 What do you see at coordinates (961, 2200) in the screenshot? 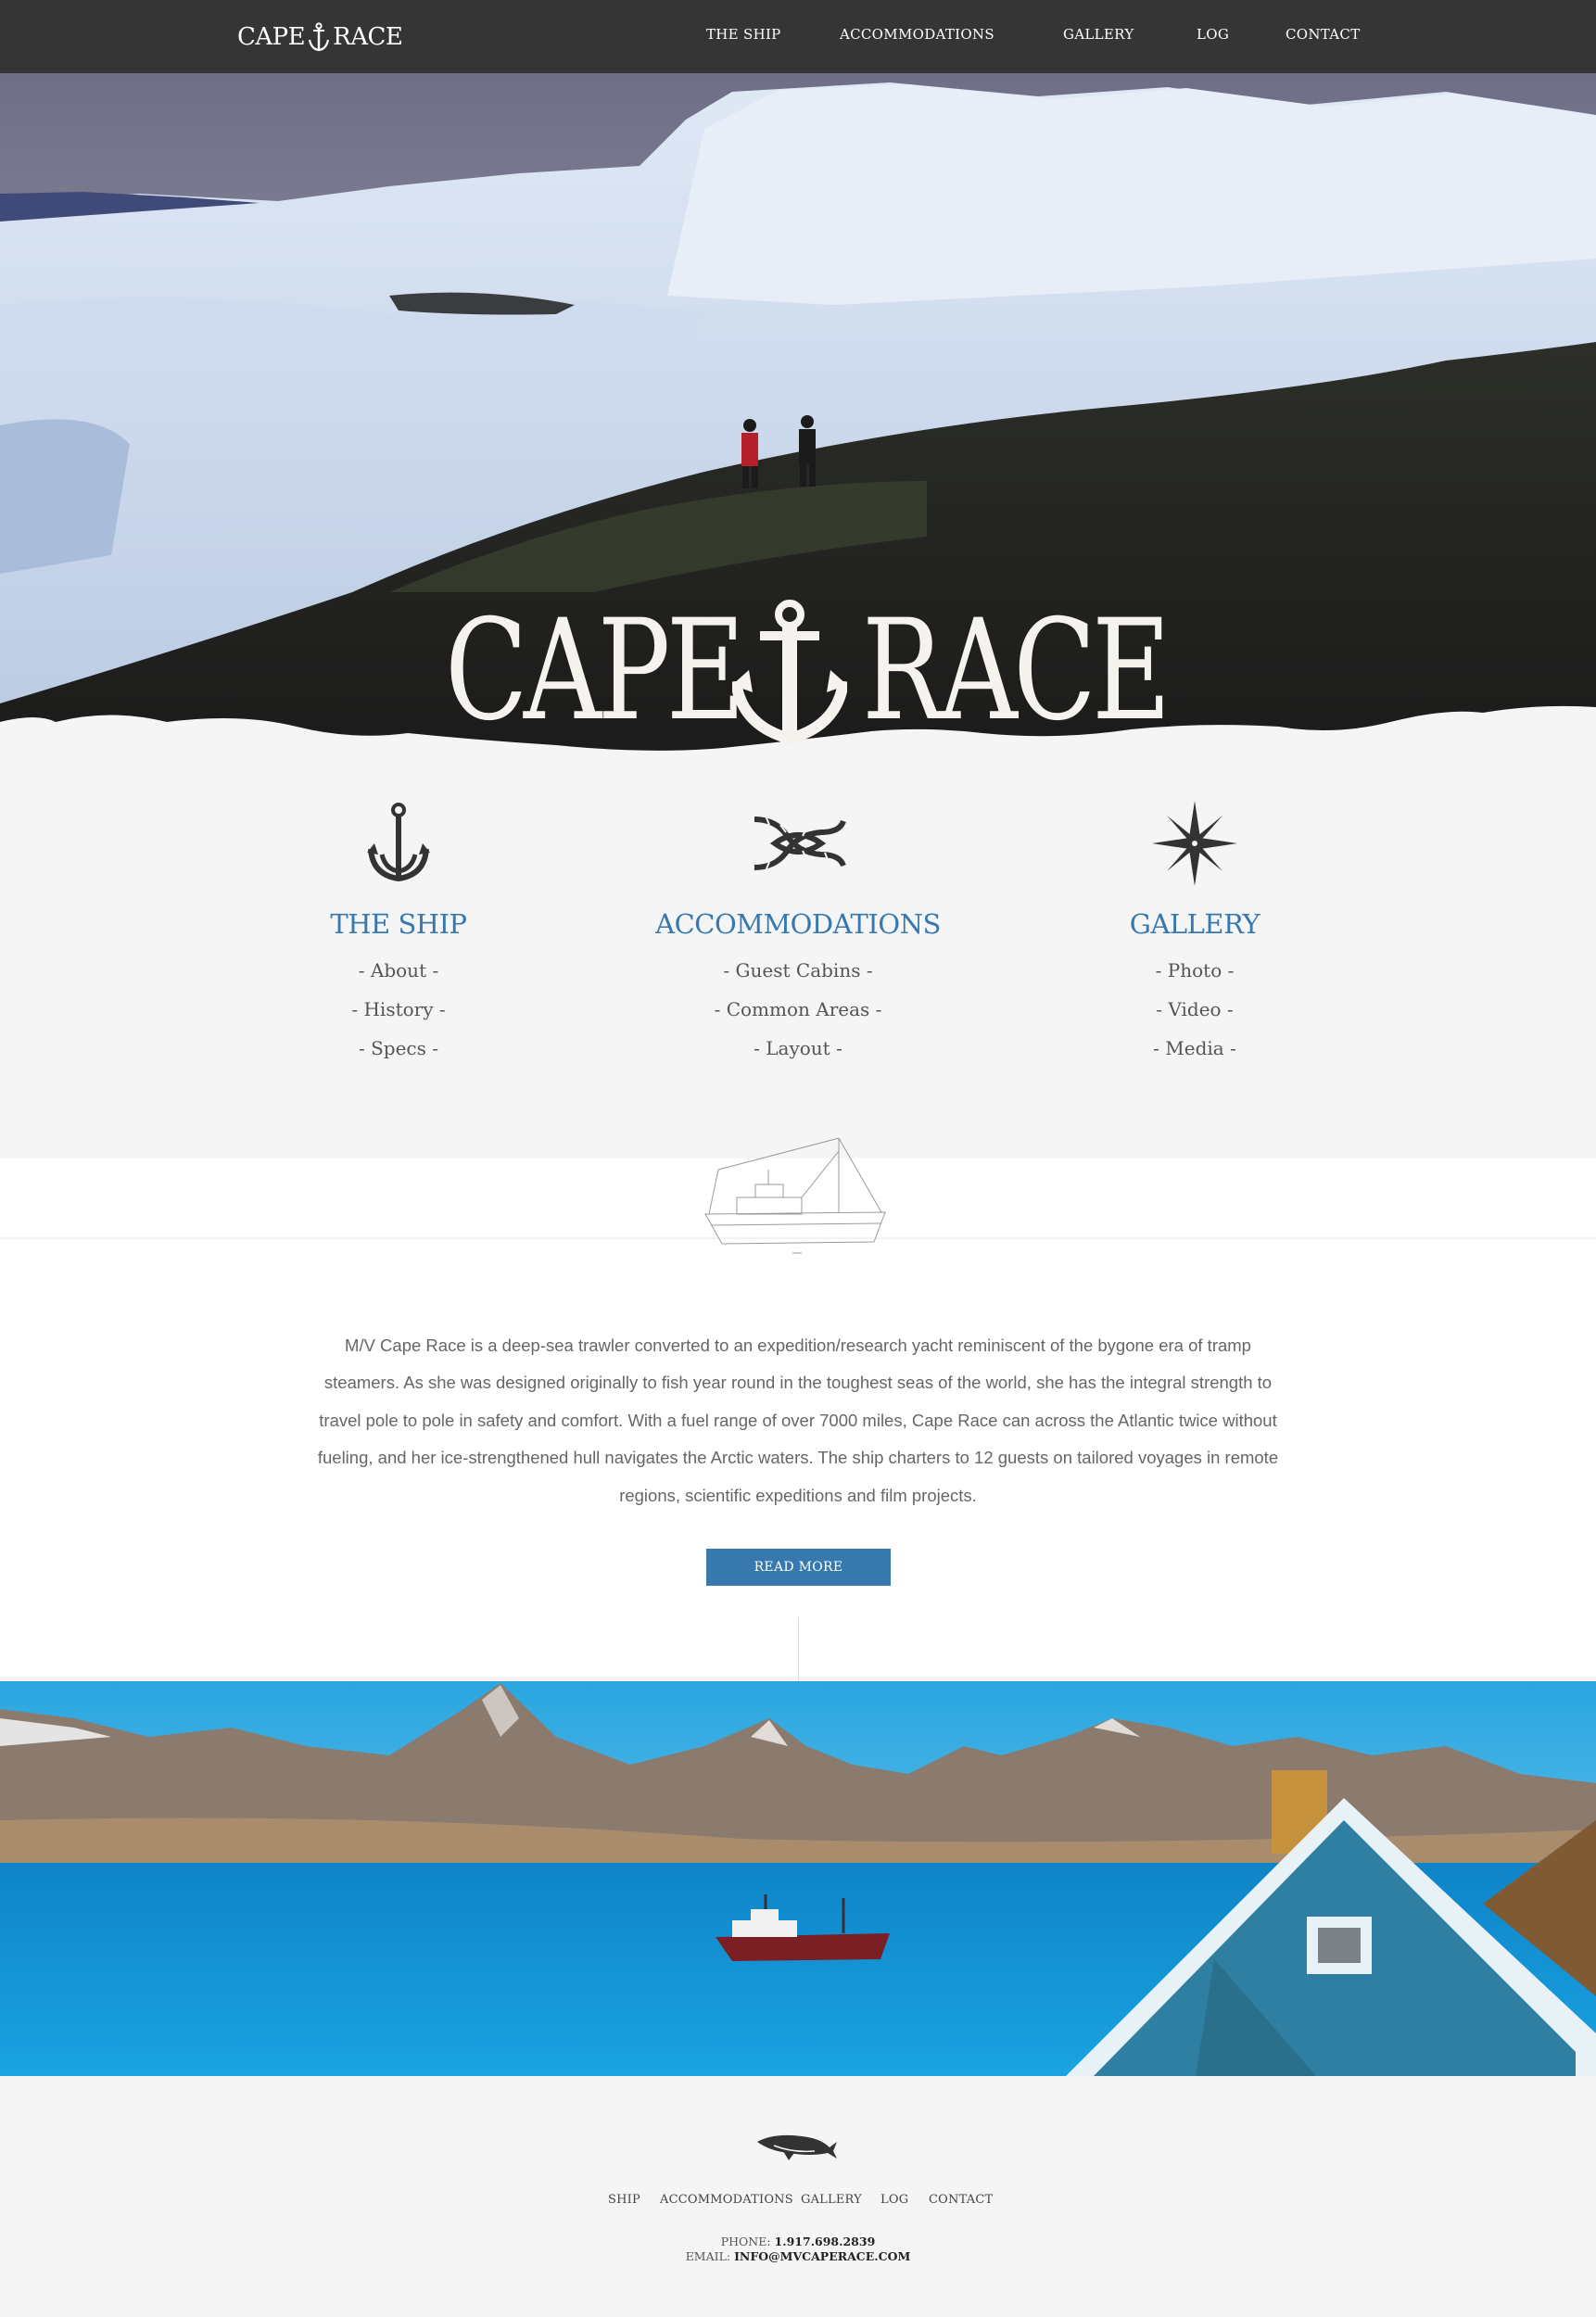
I see `footer-link-contact: CONTACT` at bounding box center [961, 2200].